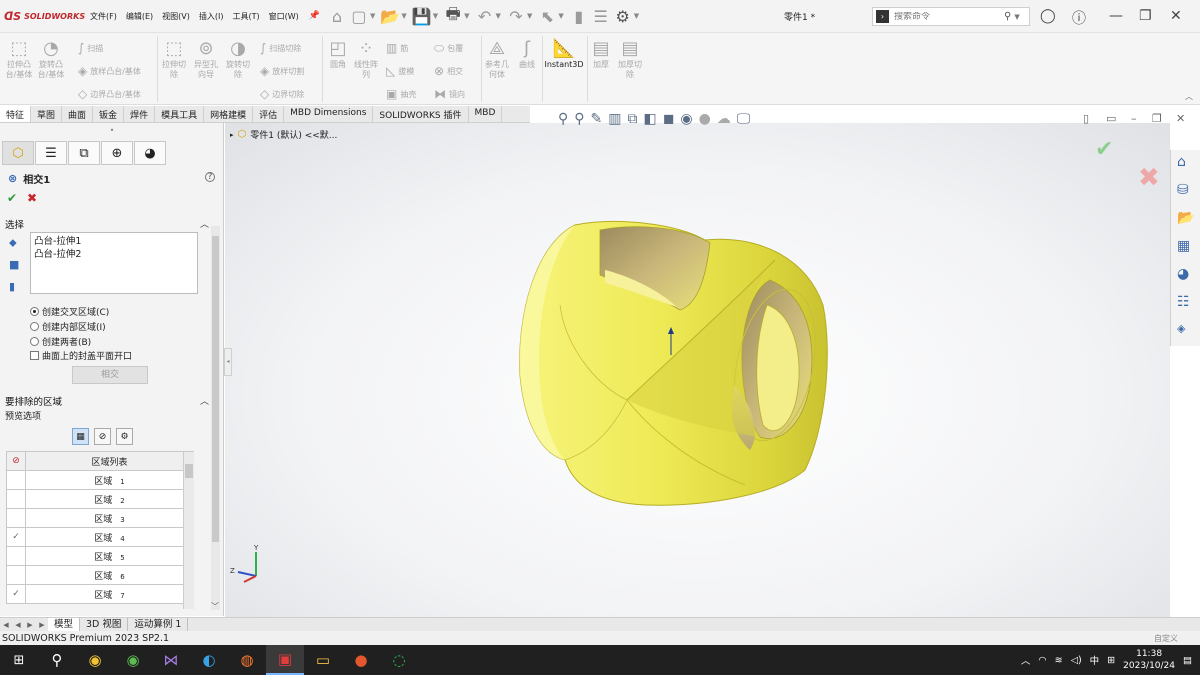 This screenshot has height=675, width=1200. Describe the element at coordinates (210, 177) in the screenshot. I see `help-icon: ?` at that location.